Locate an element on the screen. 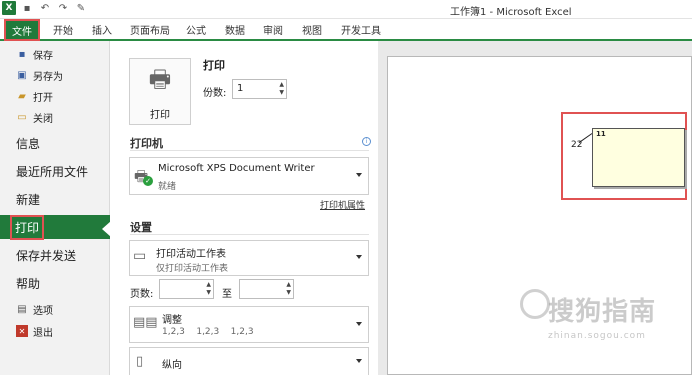 The height and width of the screenshot is (375, 692). nav-info: 信息 is located at coordinates (55, 143).